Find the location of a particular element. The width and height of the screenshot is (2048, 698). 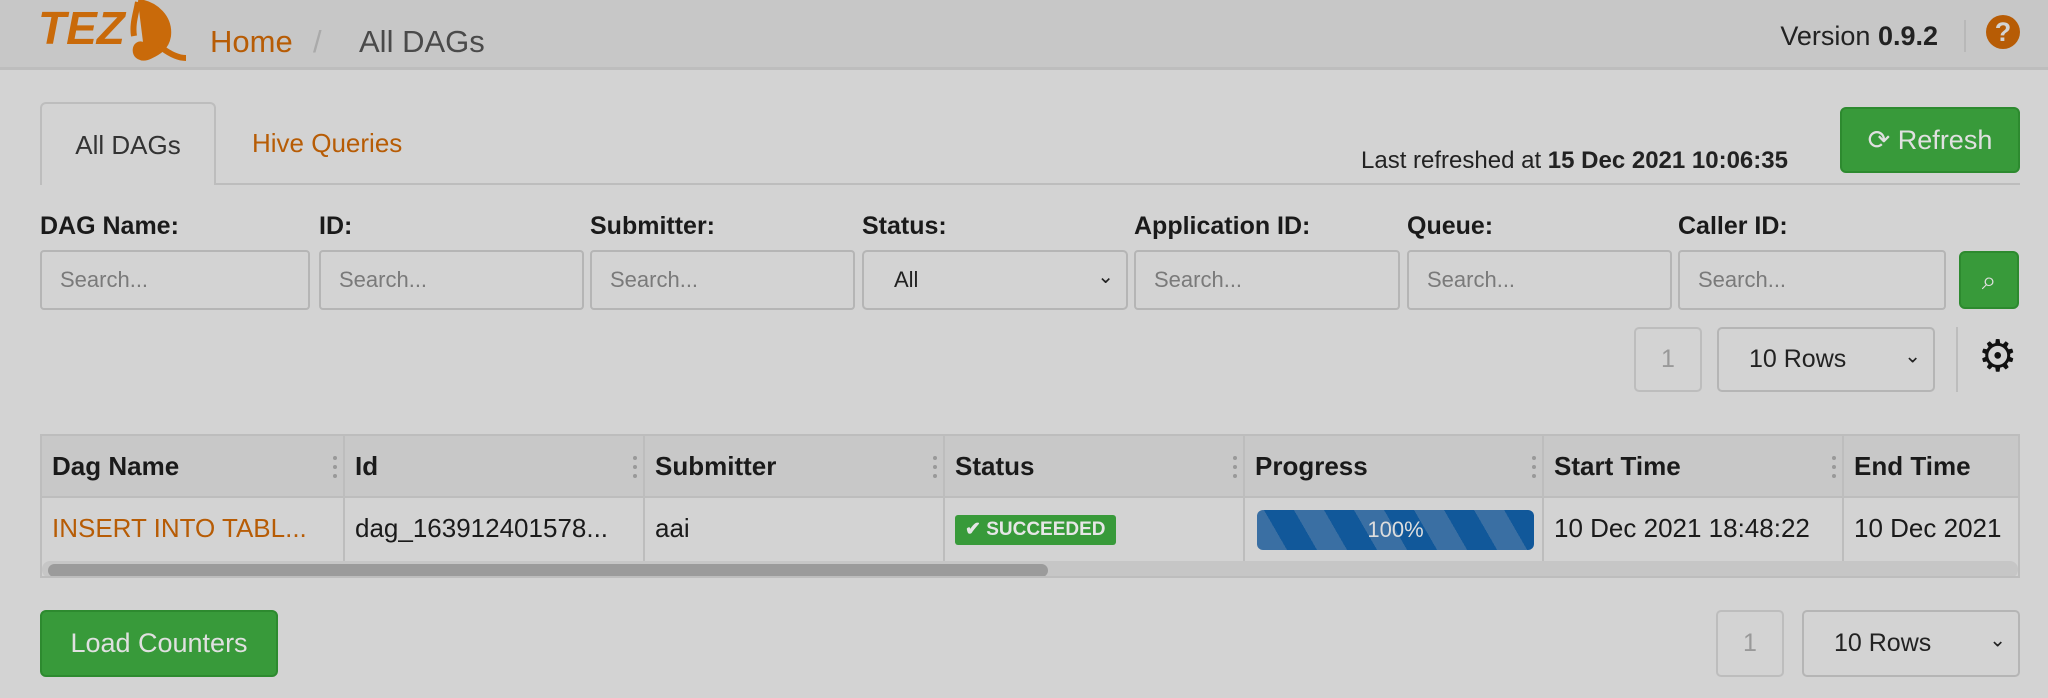

filter-label-status: Status: is located at coordinates (904, 226).